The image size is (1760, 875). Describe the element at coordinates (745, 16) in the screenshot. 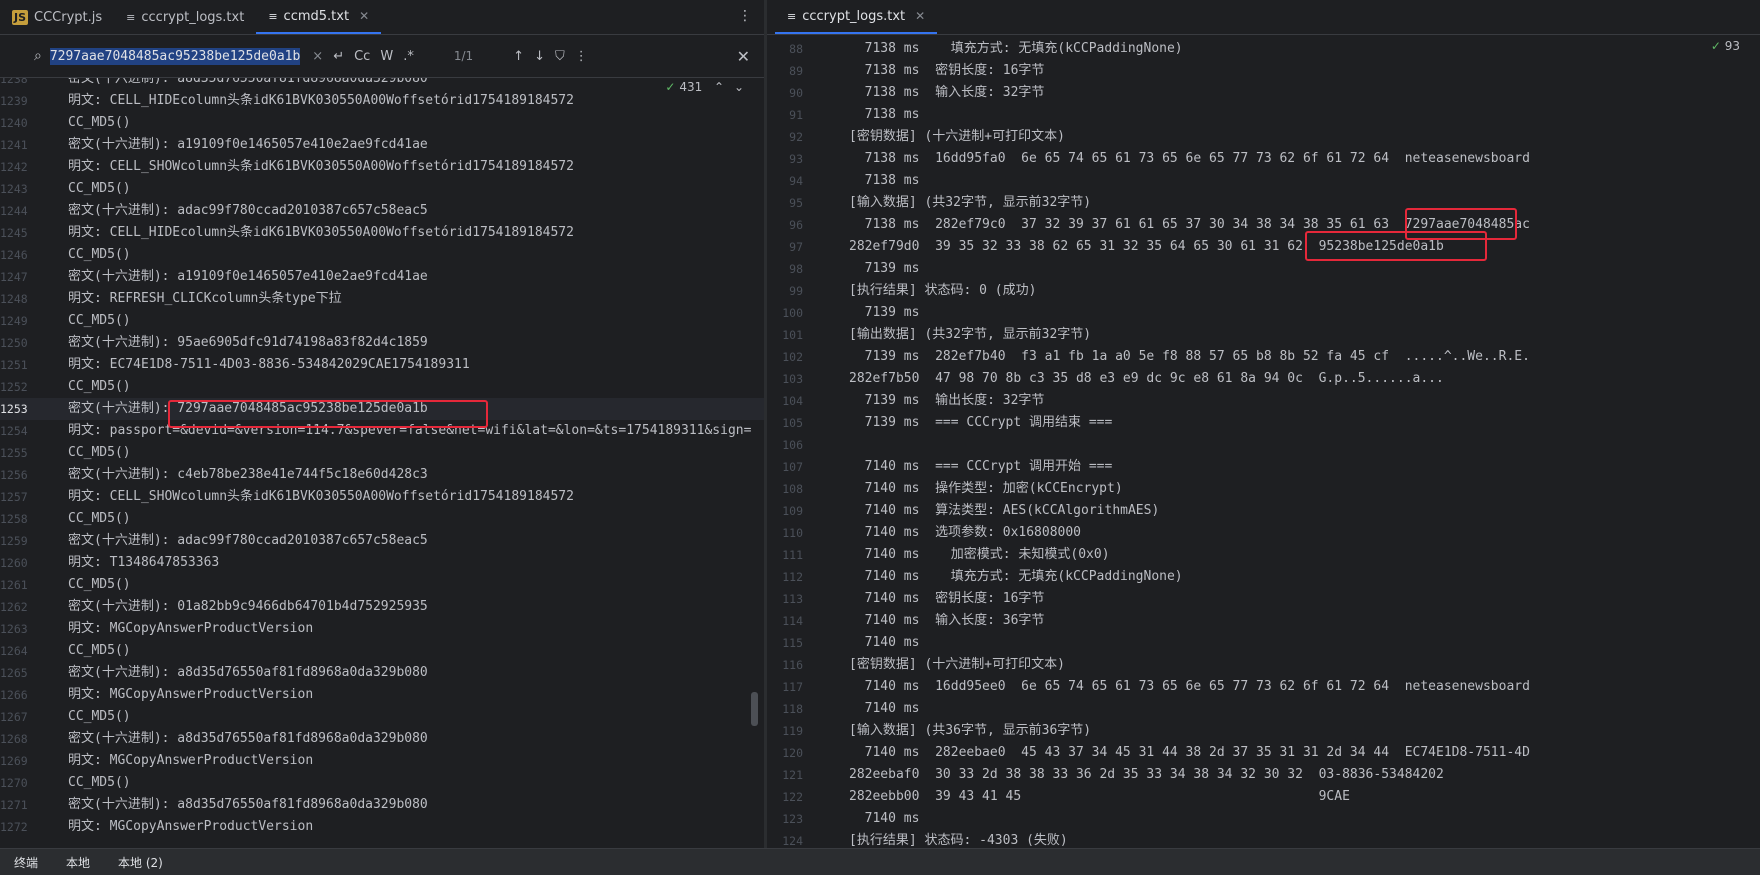

I see `more-tabs-icon: ⋮` at that location.